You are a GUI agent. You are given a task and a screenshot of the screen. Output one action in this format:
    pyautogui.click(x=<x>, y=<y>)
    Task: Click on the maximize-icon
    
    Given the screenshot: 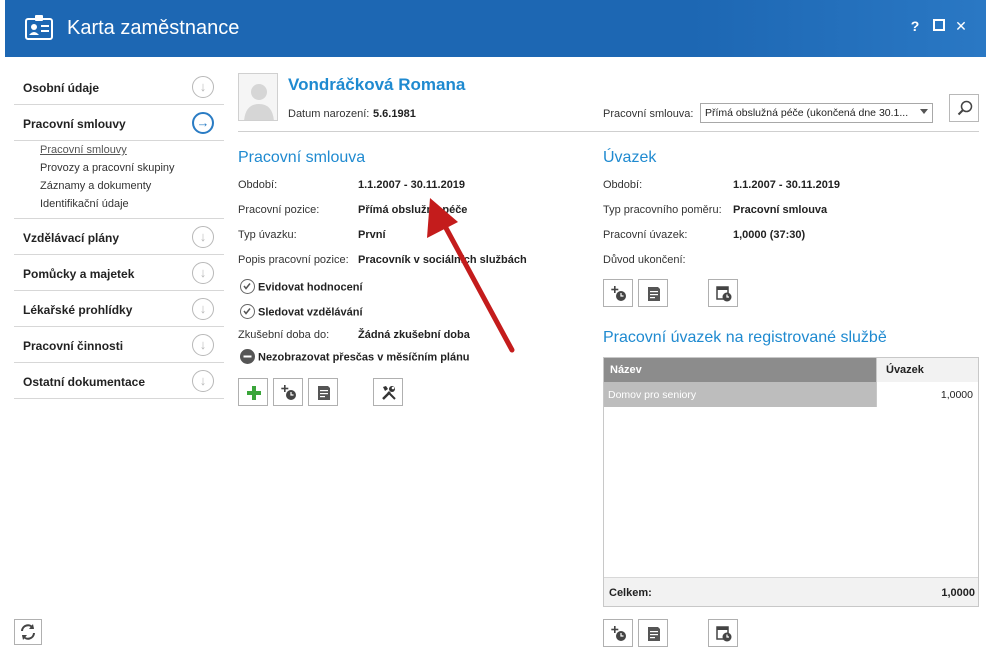 What is the action you would take?
    pyautogui.click(x=939, y=25)
    